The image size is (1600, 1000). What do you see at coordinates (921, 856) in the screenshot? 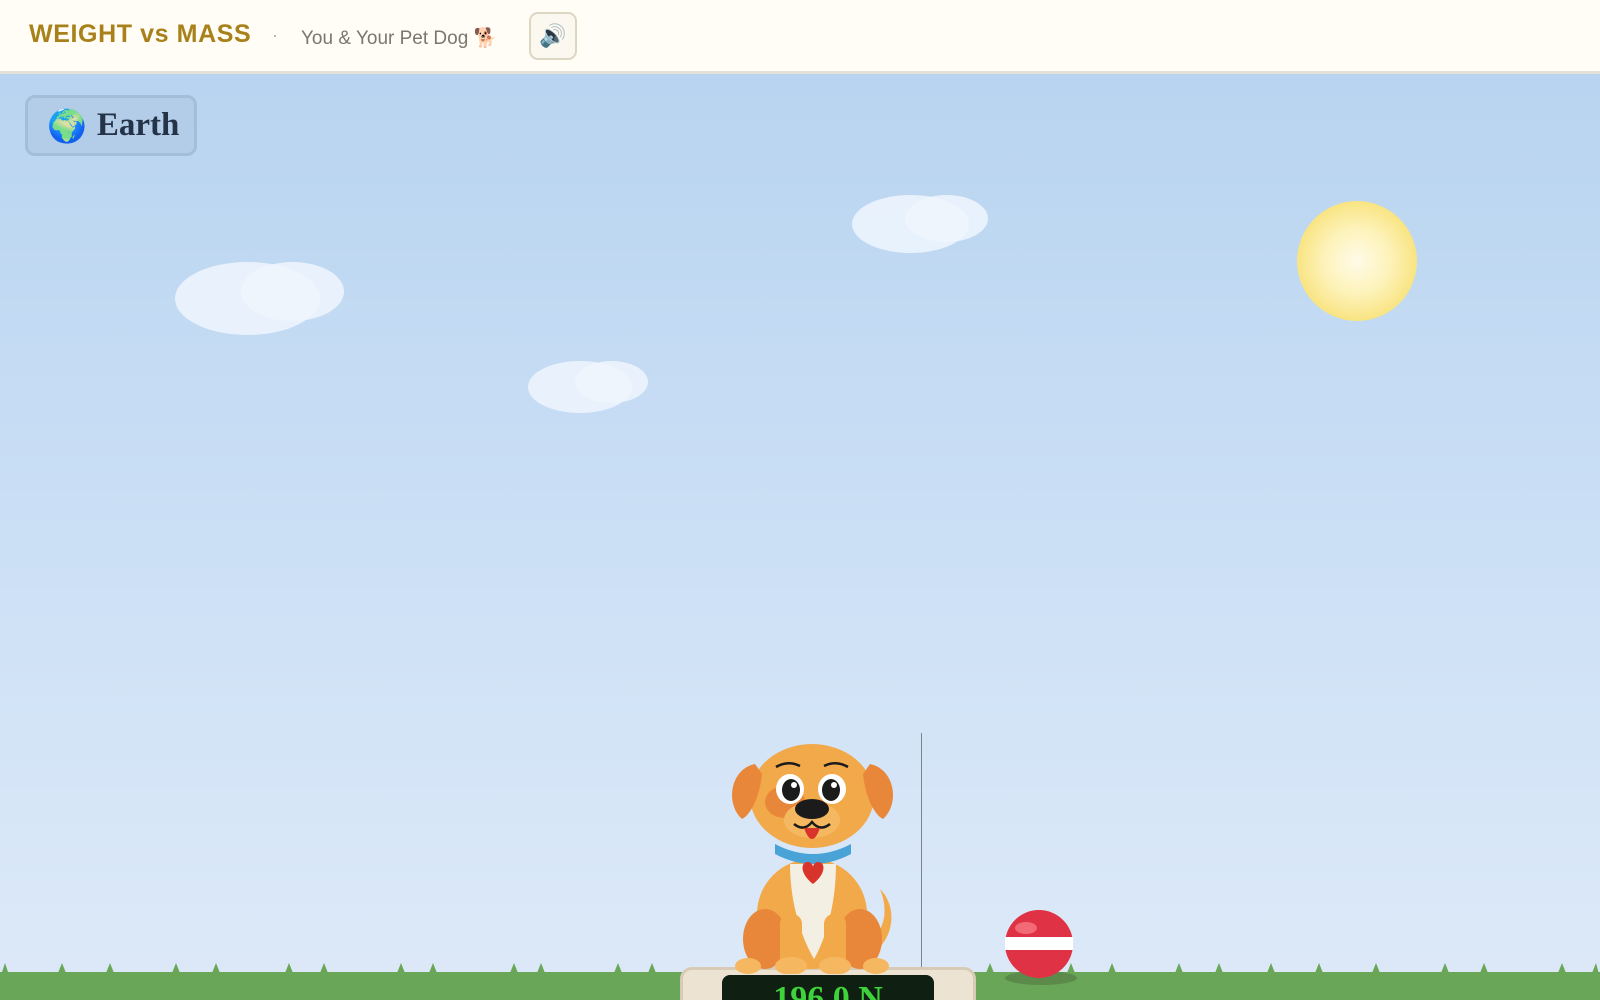
I see `balance-line` at bounding box center [921, 856].